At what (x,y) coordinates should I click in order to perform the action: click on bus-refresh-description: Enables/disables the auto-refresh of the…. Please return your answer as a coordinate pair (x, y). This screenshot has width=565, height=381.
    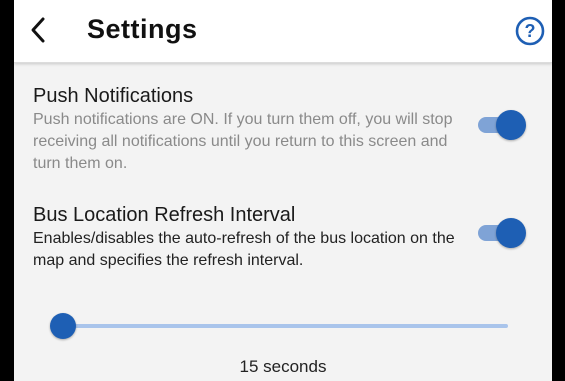
    Looking at the image, I should click on (244, 249).